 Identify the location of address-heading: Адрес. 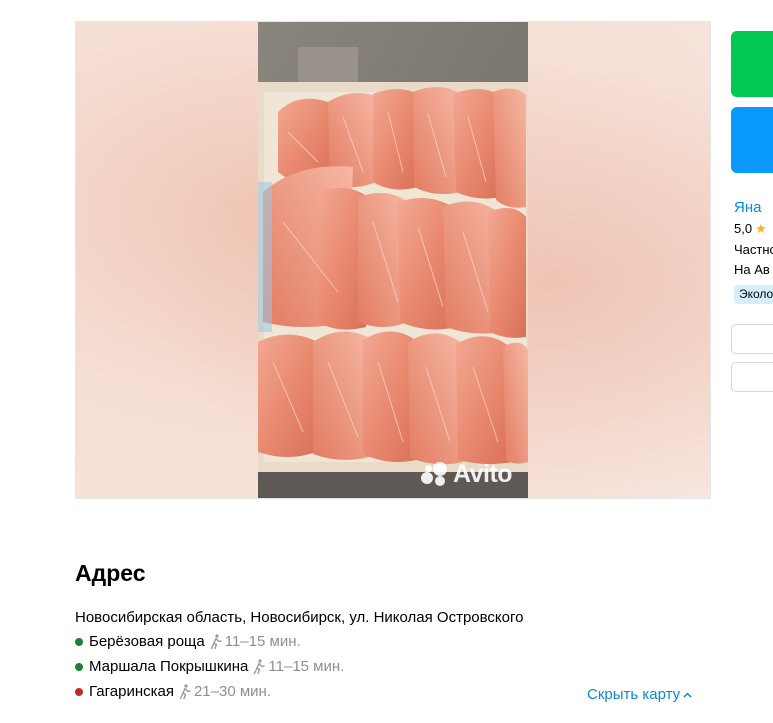
(110, 573).